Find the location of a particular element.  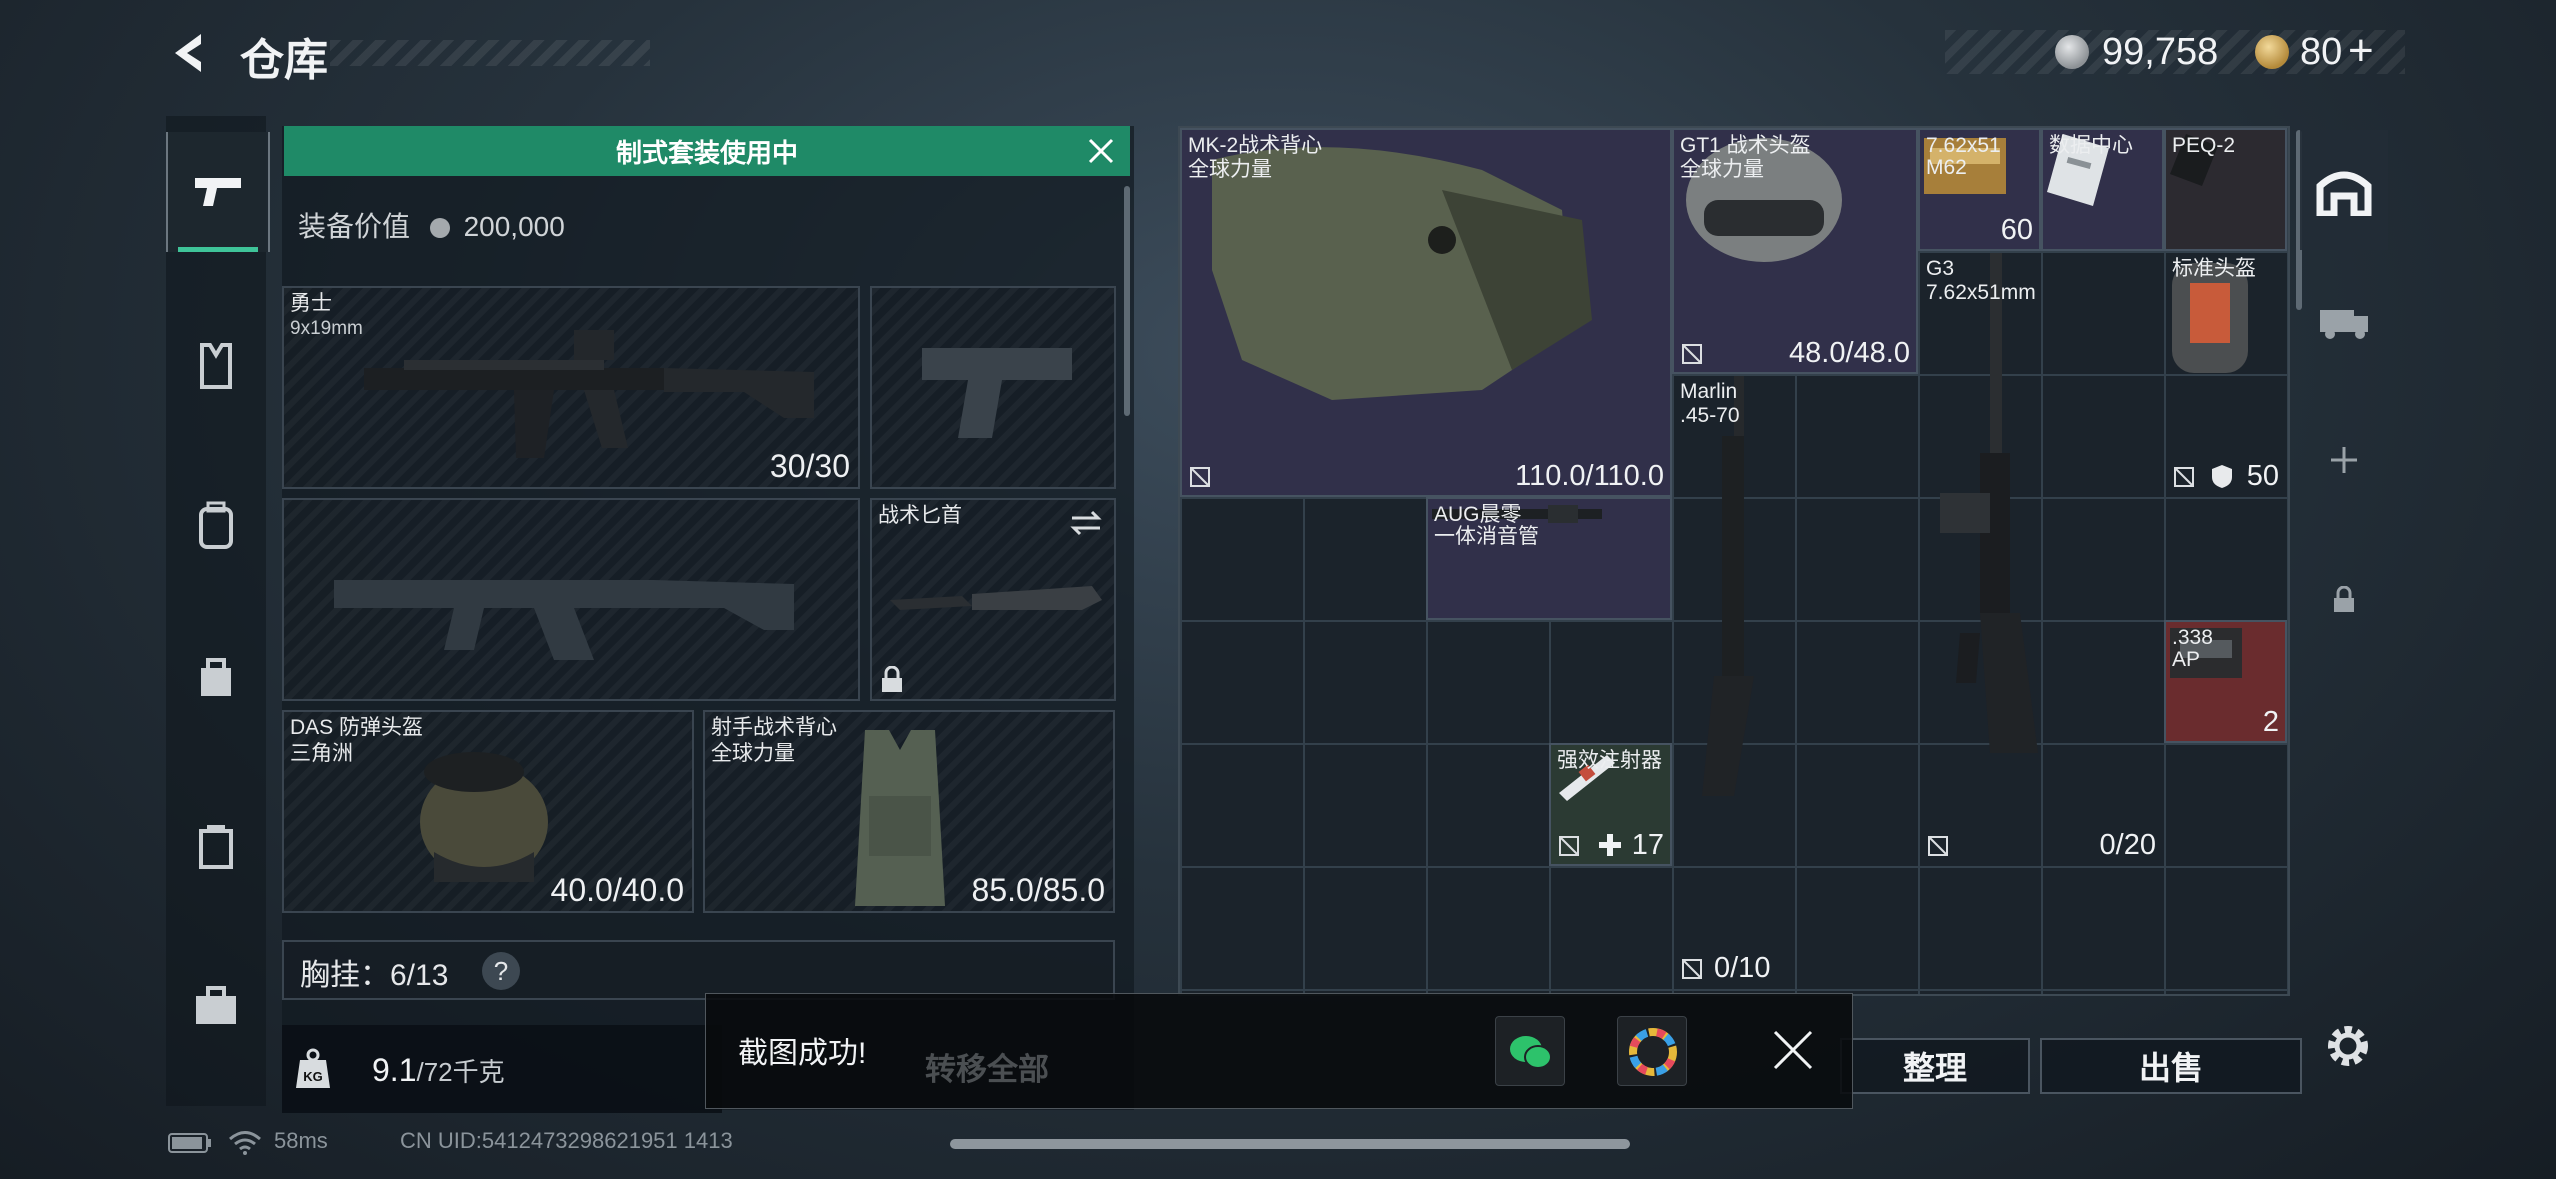

knife-name: 战术匕首 is located at coordinates (920, 515).